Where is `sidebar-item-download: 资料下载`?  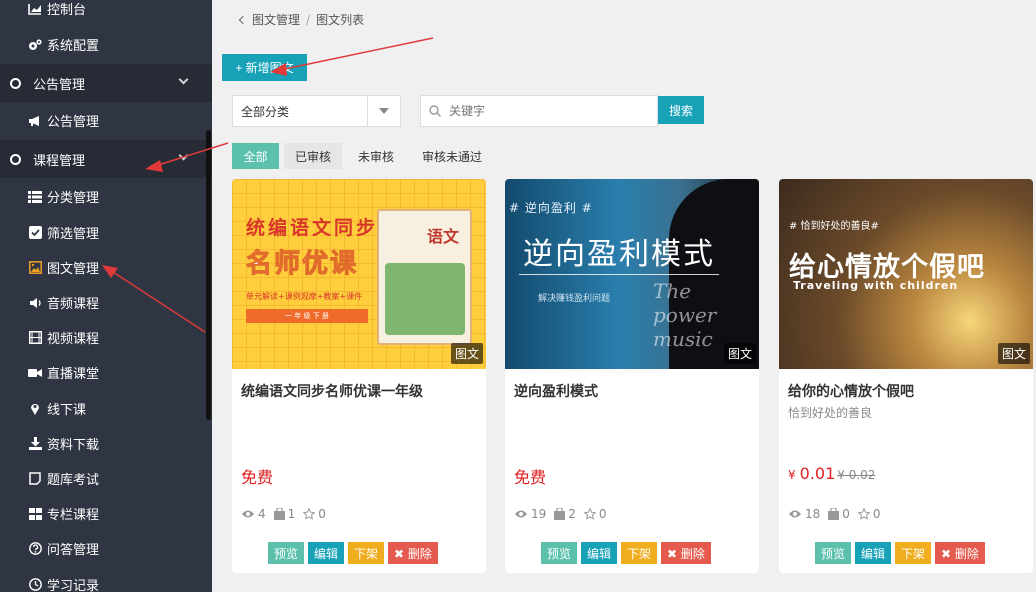
sidebar-item-download: 资料下载 is located at coordinates (106, 443).